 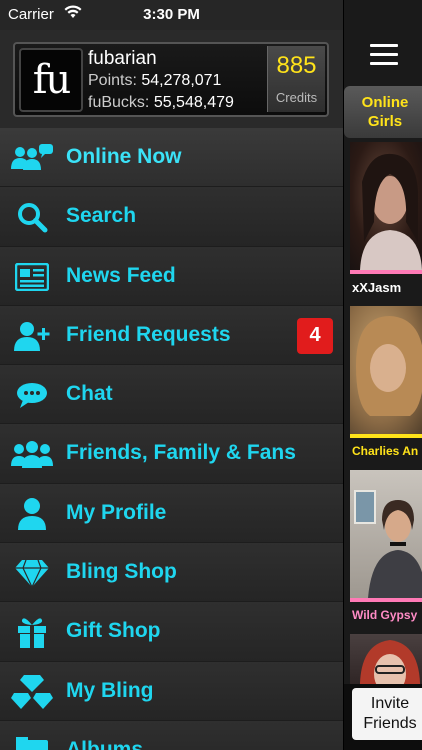 I want to click on menu-item-label: Search, so click(x=101, y=216).